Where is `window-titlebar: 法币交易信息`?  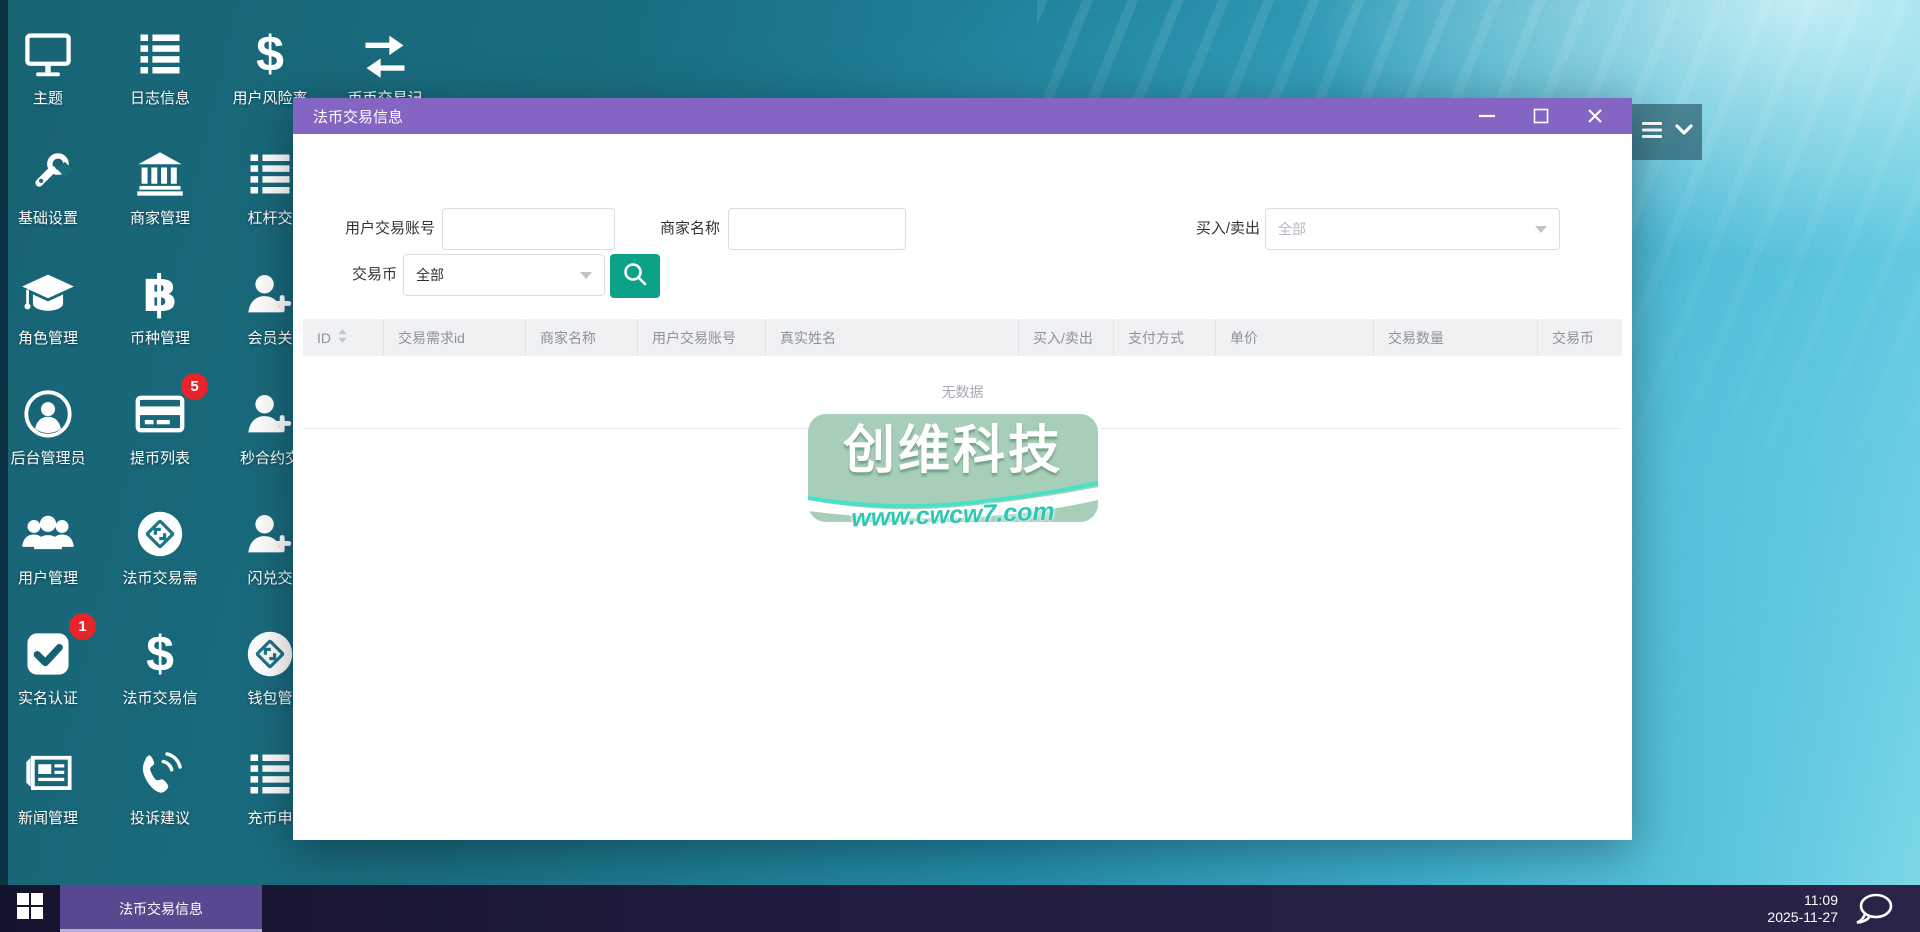
window-titlebar: 法币交易信息 is located at coordinates (962, 116).